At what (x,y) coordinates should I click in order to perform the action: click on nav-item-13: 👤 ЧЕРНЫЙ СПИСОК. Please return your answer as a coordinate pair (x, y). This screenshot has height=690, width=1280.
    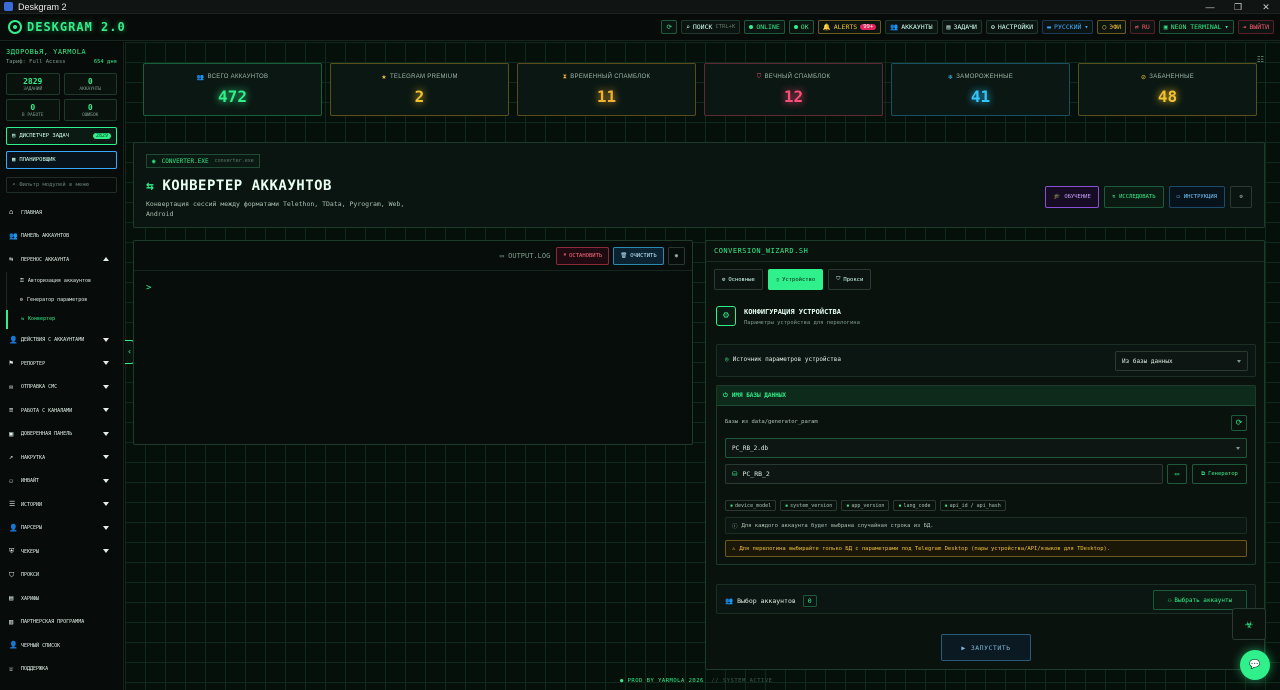
    Looking at the image, I should click on (61, 646).